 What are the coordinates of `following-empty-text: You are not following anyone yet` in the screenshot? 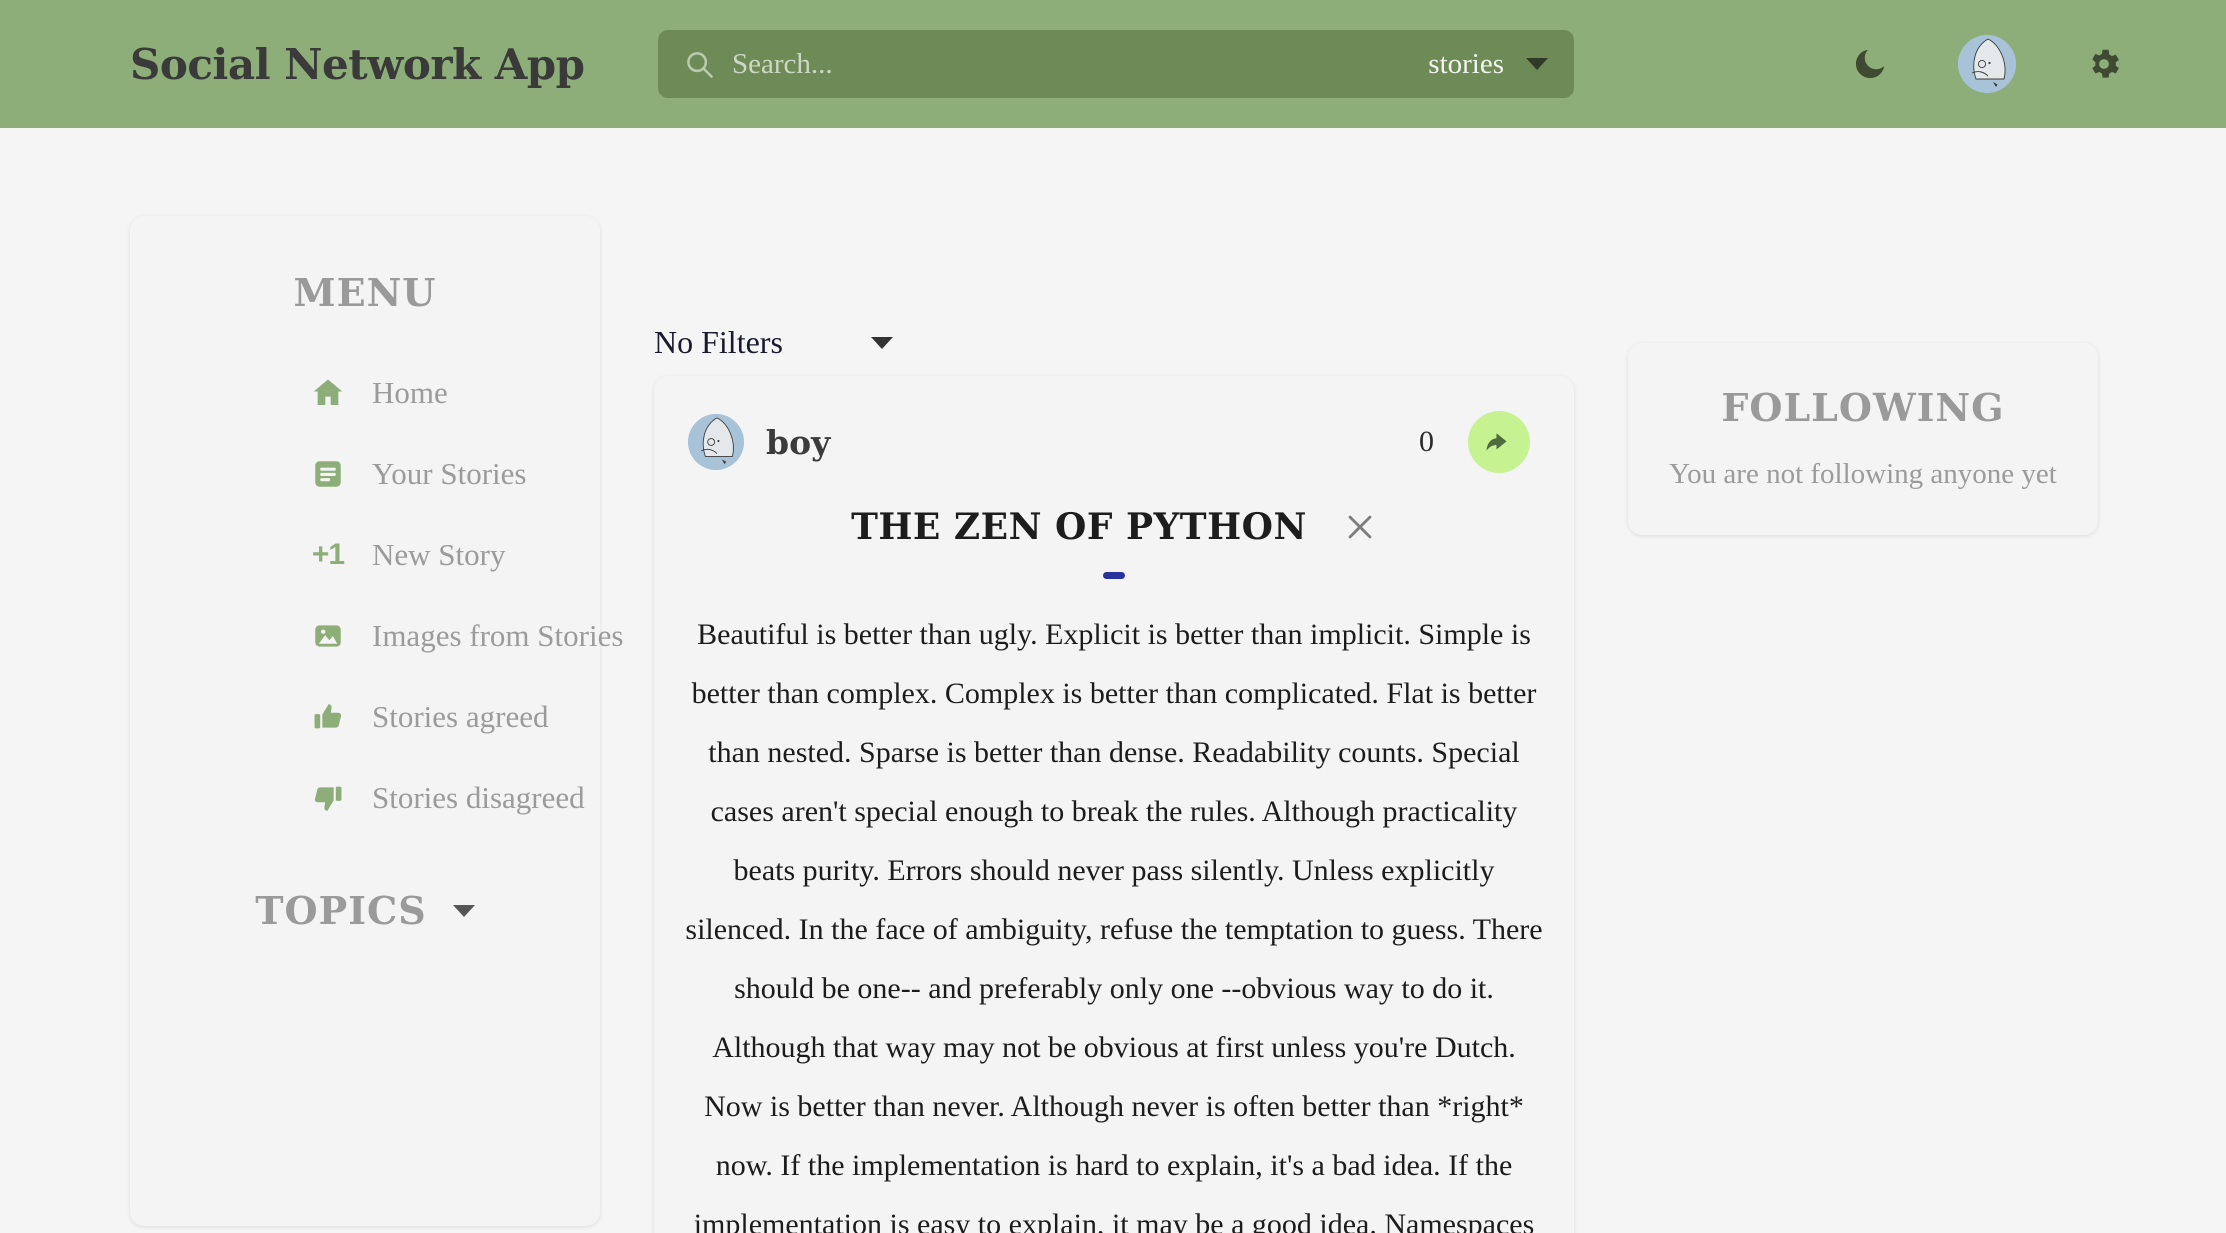 It's located at (1863, 474).